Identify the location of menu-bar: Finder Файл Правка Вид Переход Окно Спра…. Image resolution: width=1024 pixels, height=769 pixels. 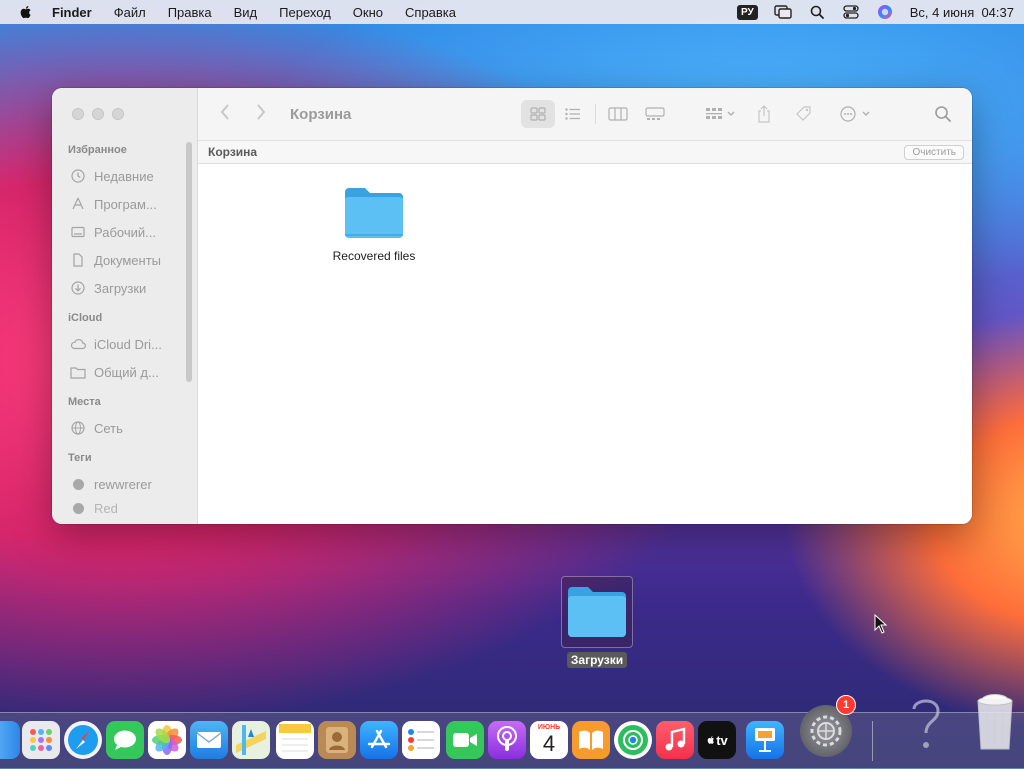
(512, 12).